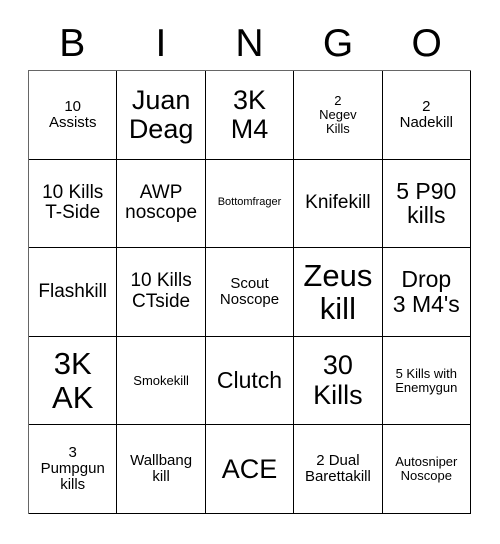 The width and height of the screenshot is (500, 544). I want to click on bingo-cell: ACE, so click(250, 469).